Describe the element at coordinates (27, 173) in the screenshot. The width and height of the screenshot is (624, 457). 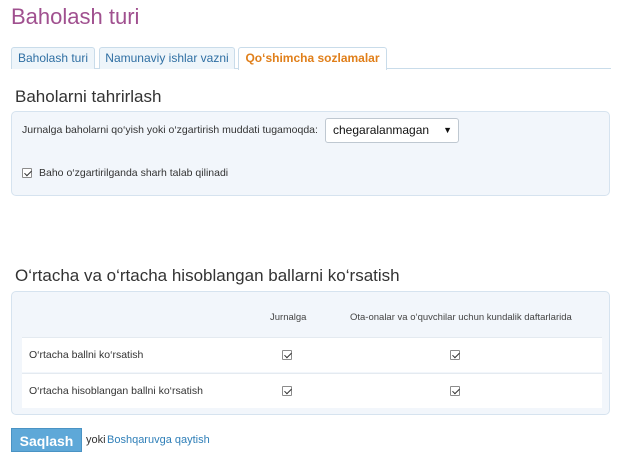
I see `comment-required-checkbox` at that location.